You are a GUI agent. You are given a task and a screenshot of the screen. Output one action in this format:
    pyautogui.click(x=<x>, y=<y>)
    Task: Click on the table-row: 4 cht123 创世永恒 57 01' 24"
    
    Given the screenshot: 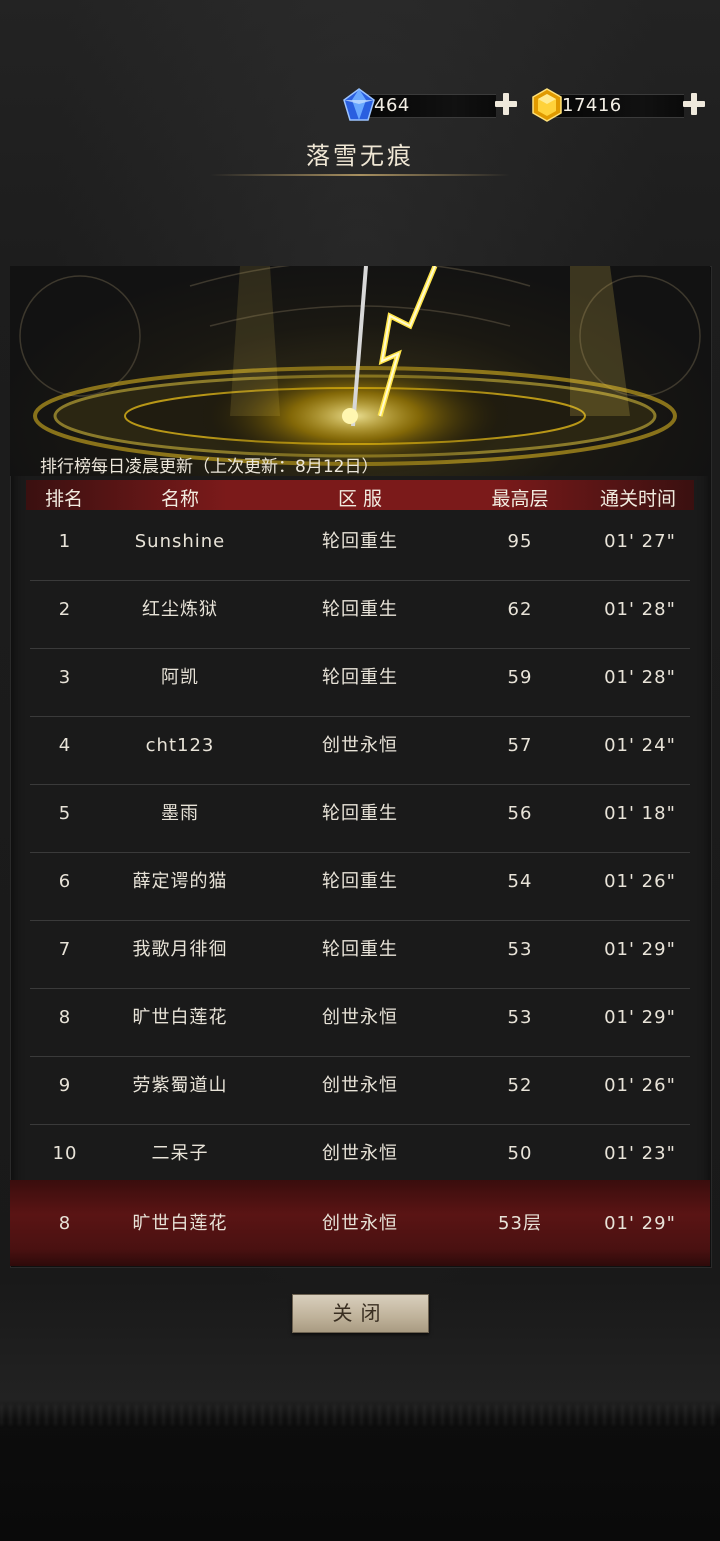 What is the action you would take?
    pyautogui.click(x=360, y=750)
    